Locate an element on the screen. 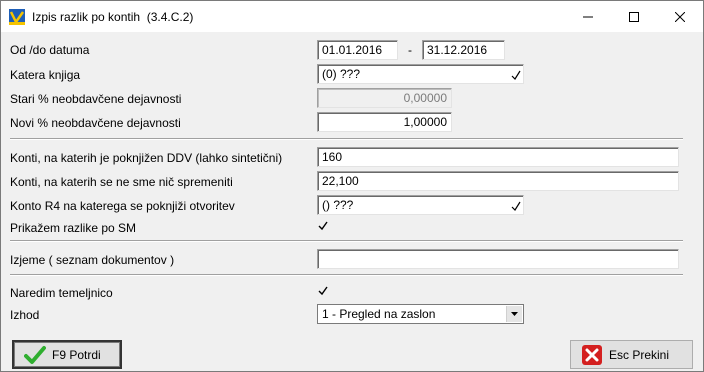 The width and height of the screenshot is (704, 372). minimize-icon is located at coordinates (588, 16).